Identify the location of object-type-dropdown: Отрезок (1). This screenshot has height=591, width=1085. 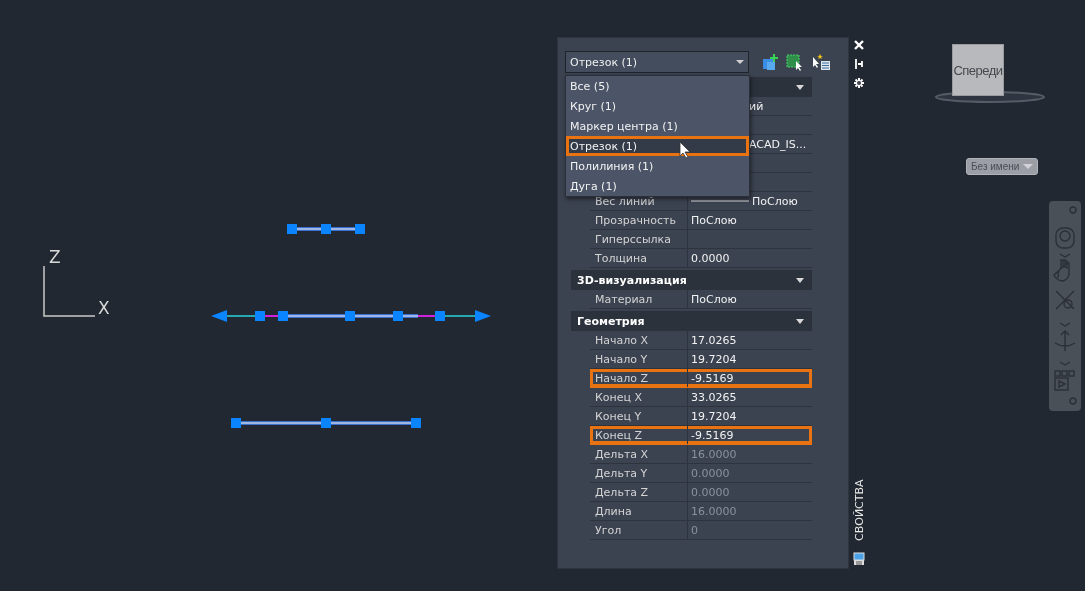
(657, 62).